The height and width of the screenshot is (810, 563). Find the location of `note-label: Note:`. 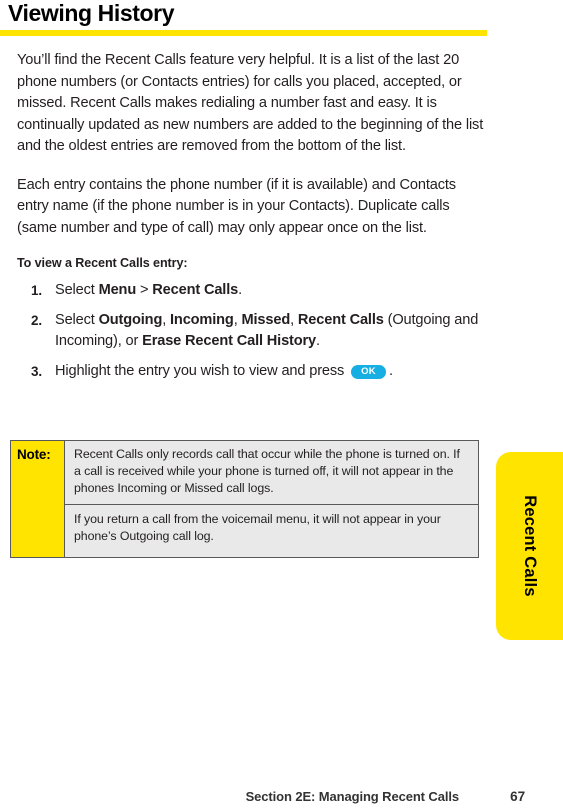

note-label: Note: is located at coordinates (34, 454).